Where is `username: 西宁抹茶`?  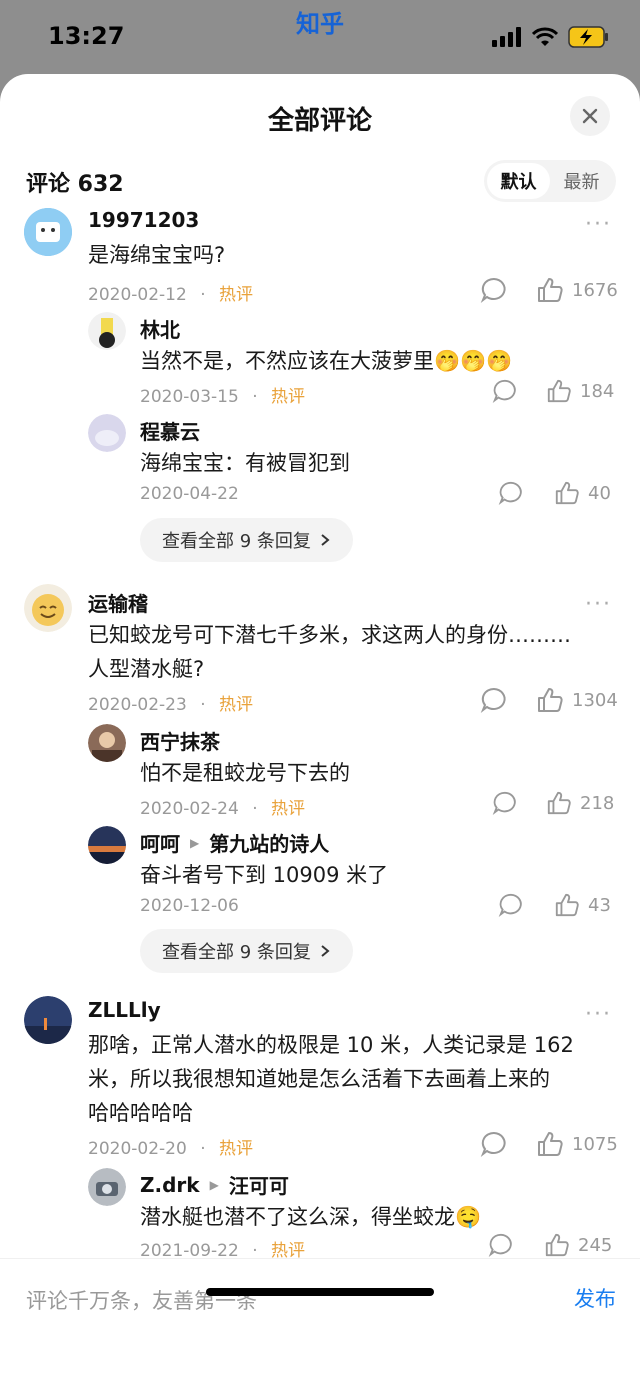 username: 西宁抹茶 is located at coordinates (180, 740).